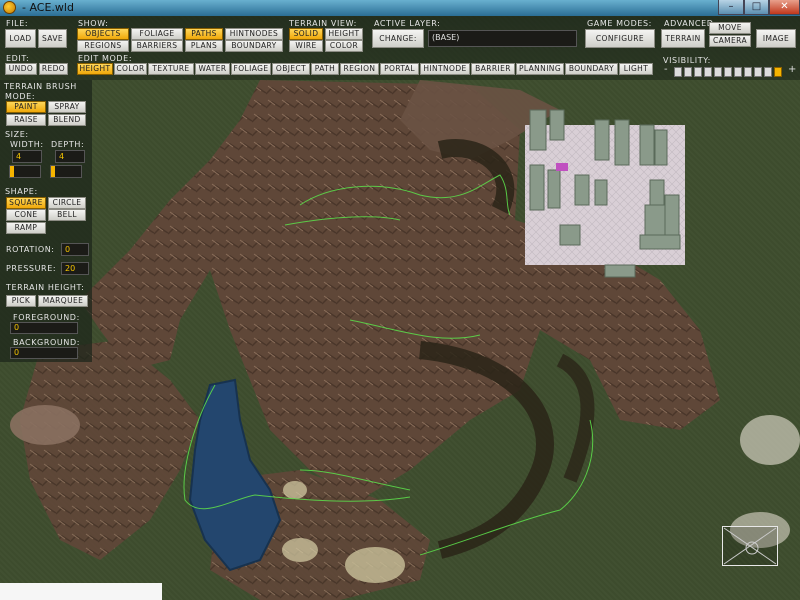 The height and width of the screenshot is (600, 800). What do you see at coordinates (398, 38) in the screenshot?
I see `change-layer-button: CHANGE:` at bounding box center [398, 38].